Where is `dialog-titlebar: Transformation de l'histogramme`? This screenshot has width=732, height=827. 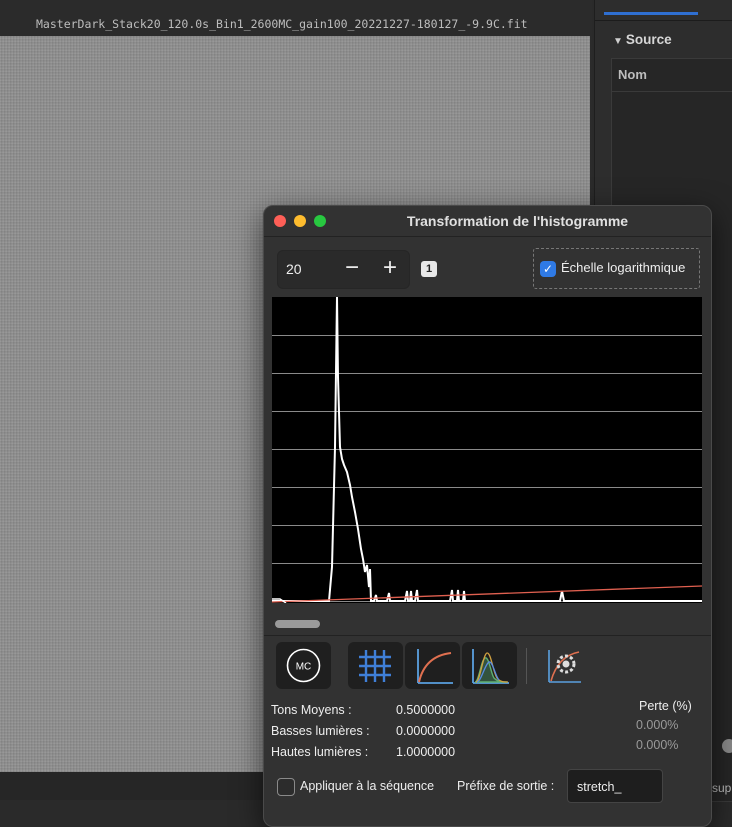
dialog-titlebar: Transformation de l'histogramme is located at coordinates (487, 221).